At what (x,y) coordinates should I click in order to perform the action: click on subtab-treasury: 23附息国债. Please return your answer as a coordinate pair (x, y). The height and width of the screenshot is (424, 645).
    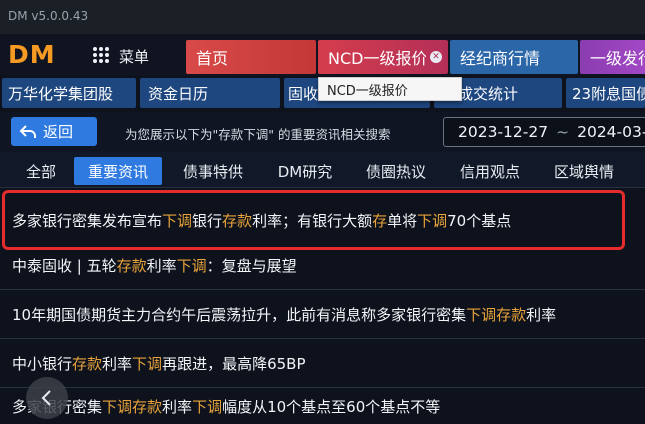
    Looking at the image, I should click on (605, 93).